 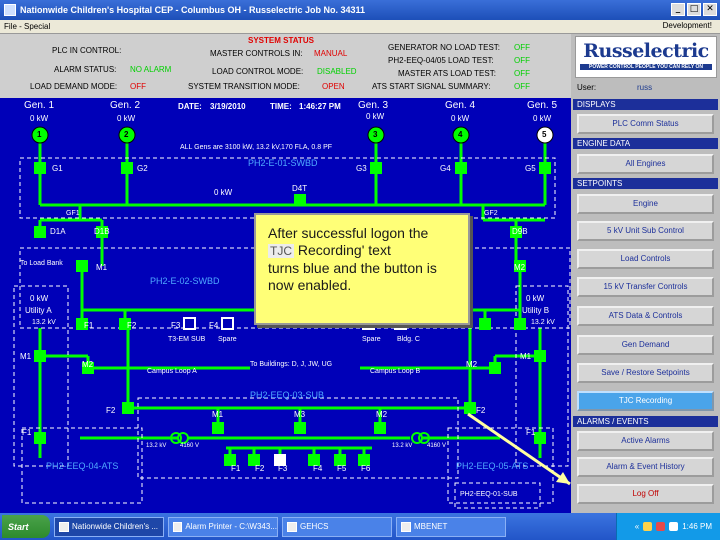 I want to click on to-load-bank-label: To Load Bank, so click(x=41, y=263).